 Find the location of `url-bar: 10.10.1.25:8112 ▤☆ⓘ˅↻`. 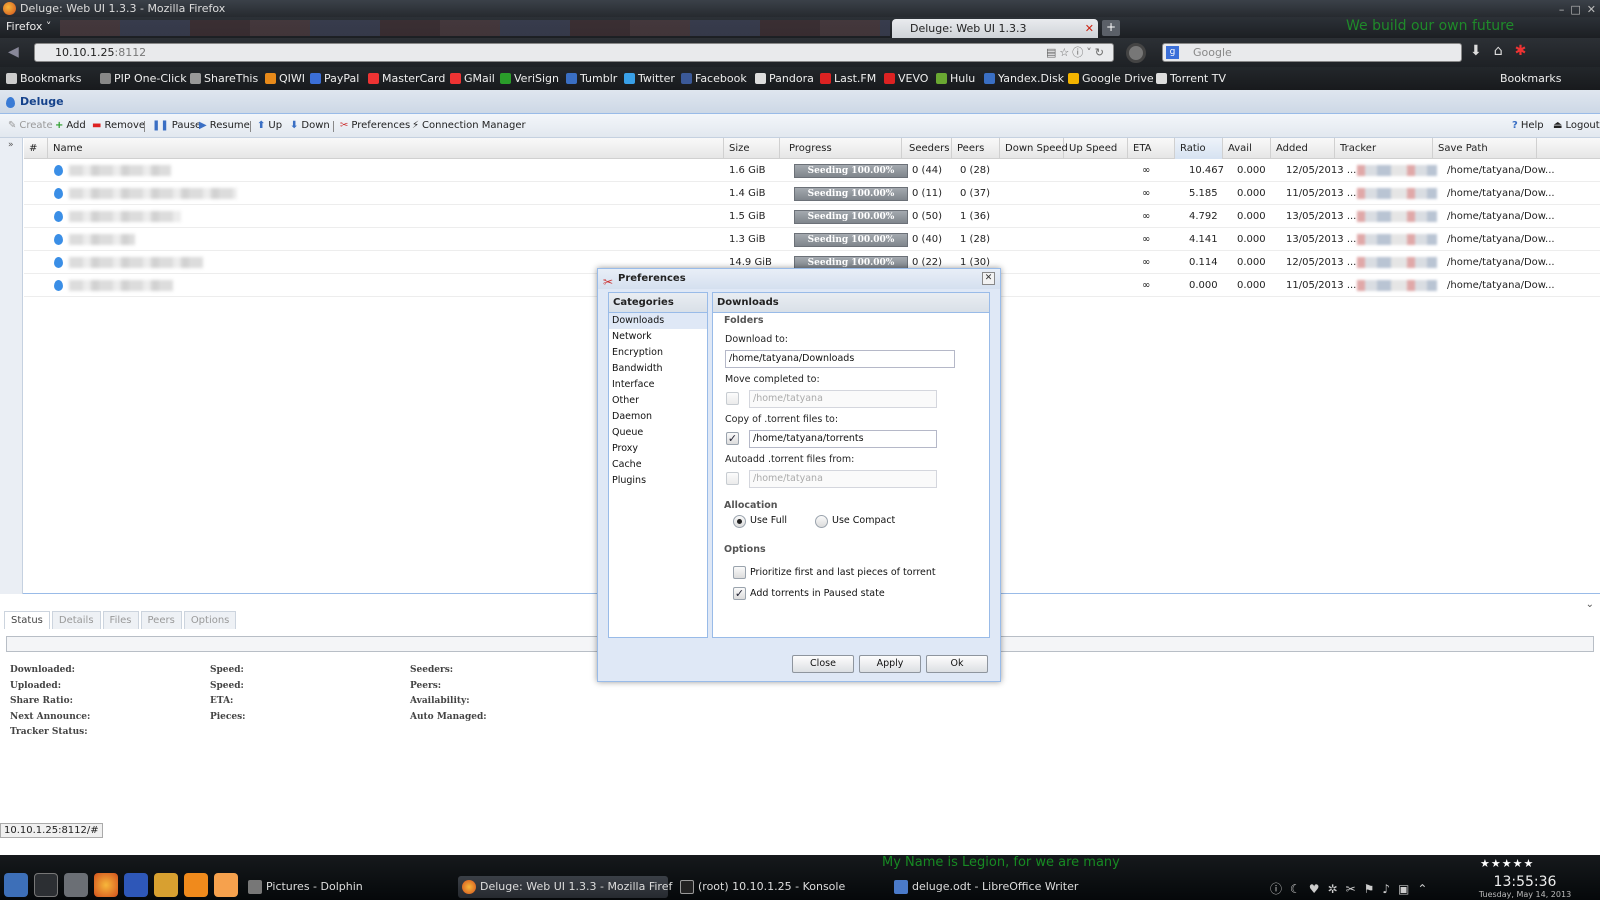

url-bar: 10.10.1.25:8112 ▤☆ⓘ˅↻ is located at coordinates (574, 52).